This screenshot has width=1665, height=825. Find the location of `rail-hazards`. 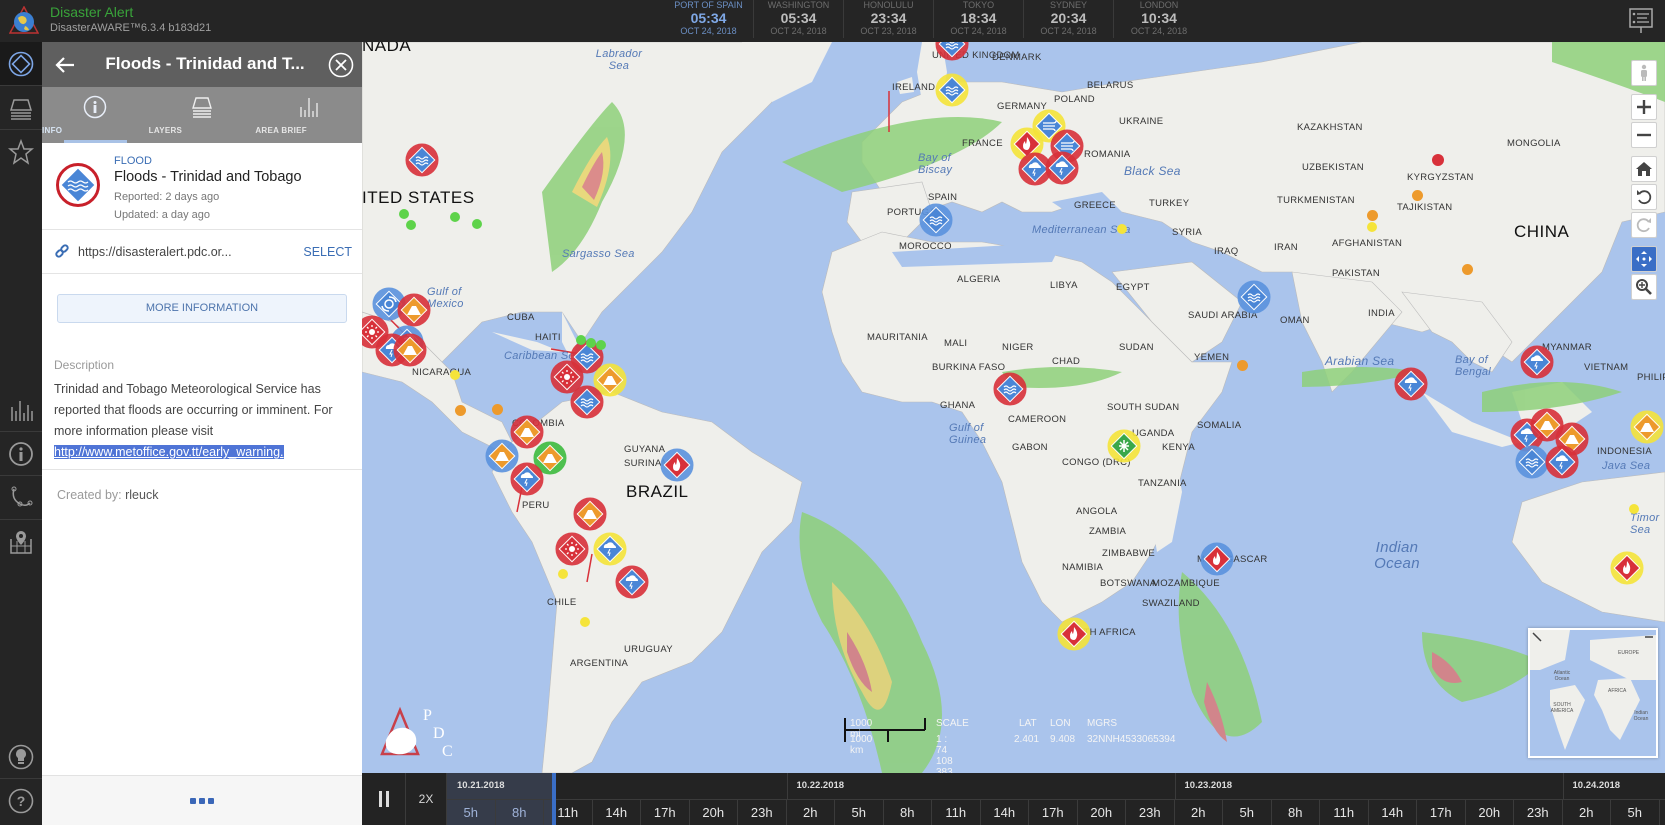

rail-hazards is located at coordinates (21, 64).